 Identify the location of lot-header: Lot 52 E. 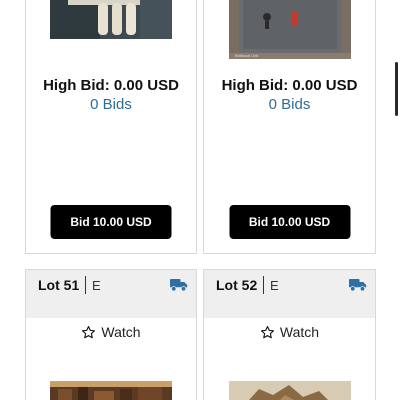
(289, 294).